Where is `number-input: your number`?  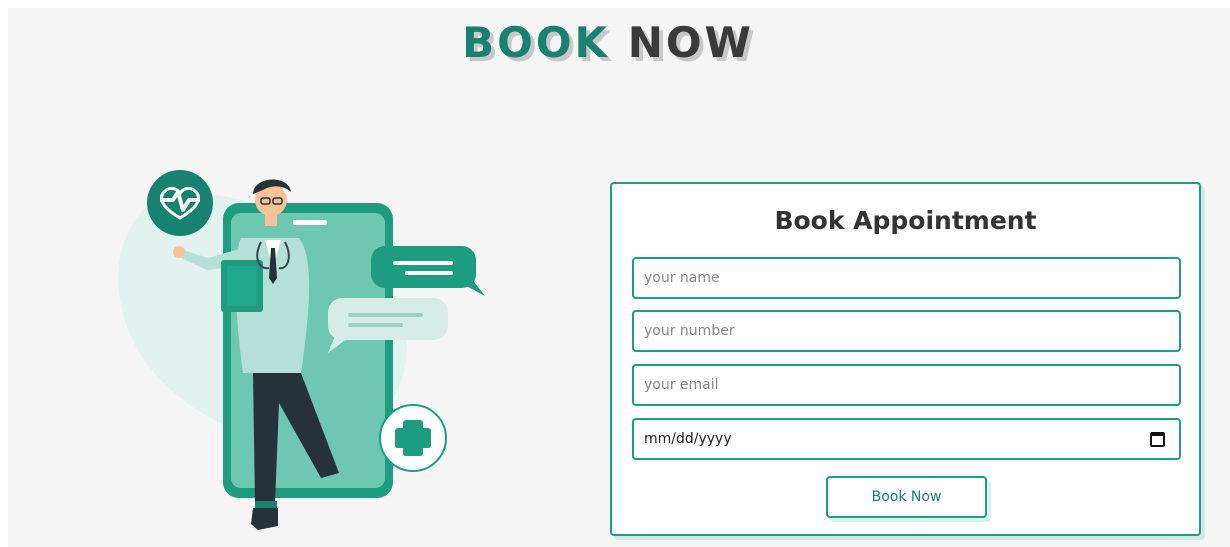
number-input: your number is located at coordinates (906, 331).